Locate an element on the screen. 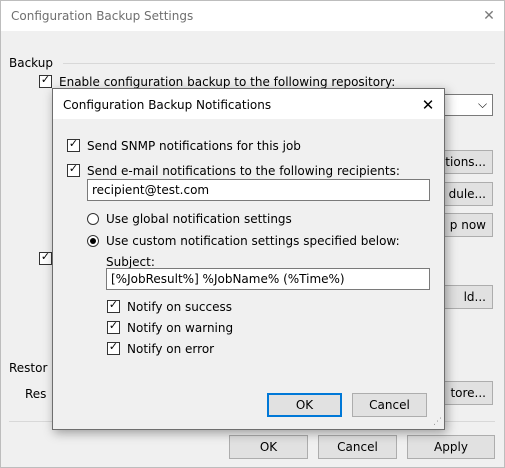 The width and height of the screenshot is (505, 468). cancel-button: Cancel is located at coordinates (357, 447).